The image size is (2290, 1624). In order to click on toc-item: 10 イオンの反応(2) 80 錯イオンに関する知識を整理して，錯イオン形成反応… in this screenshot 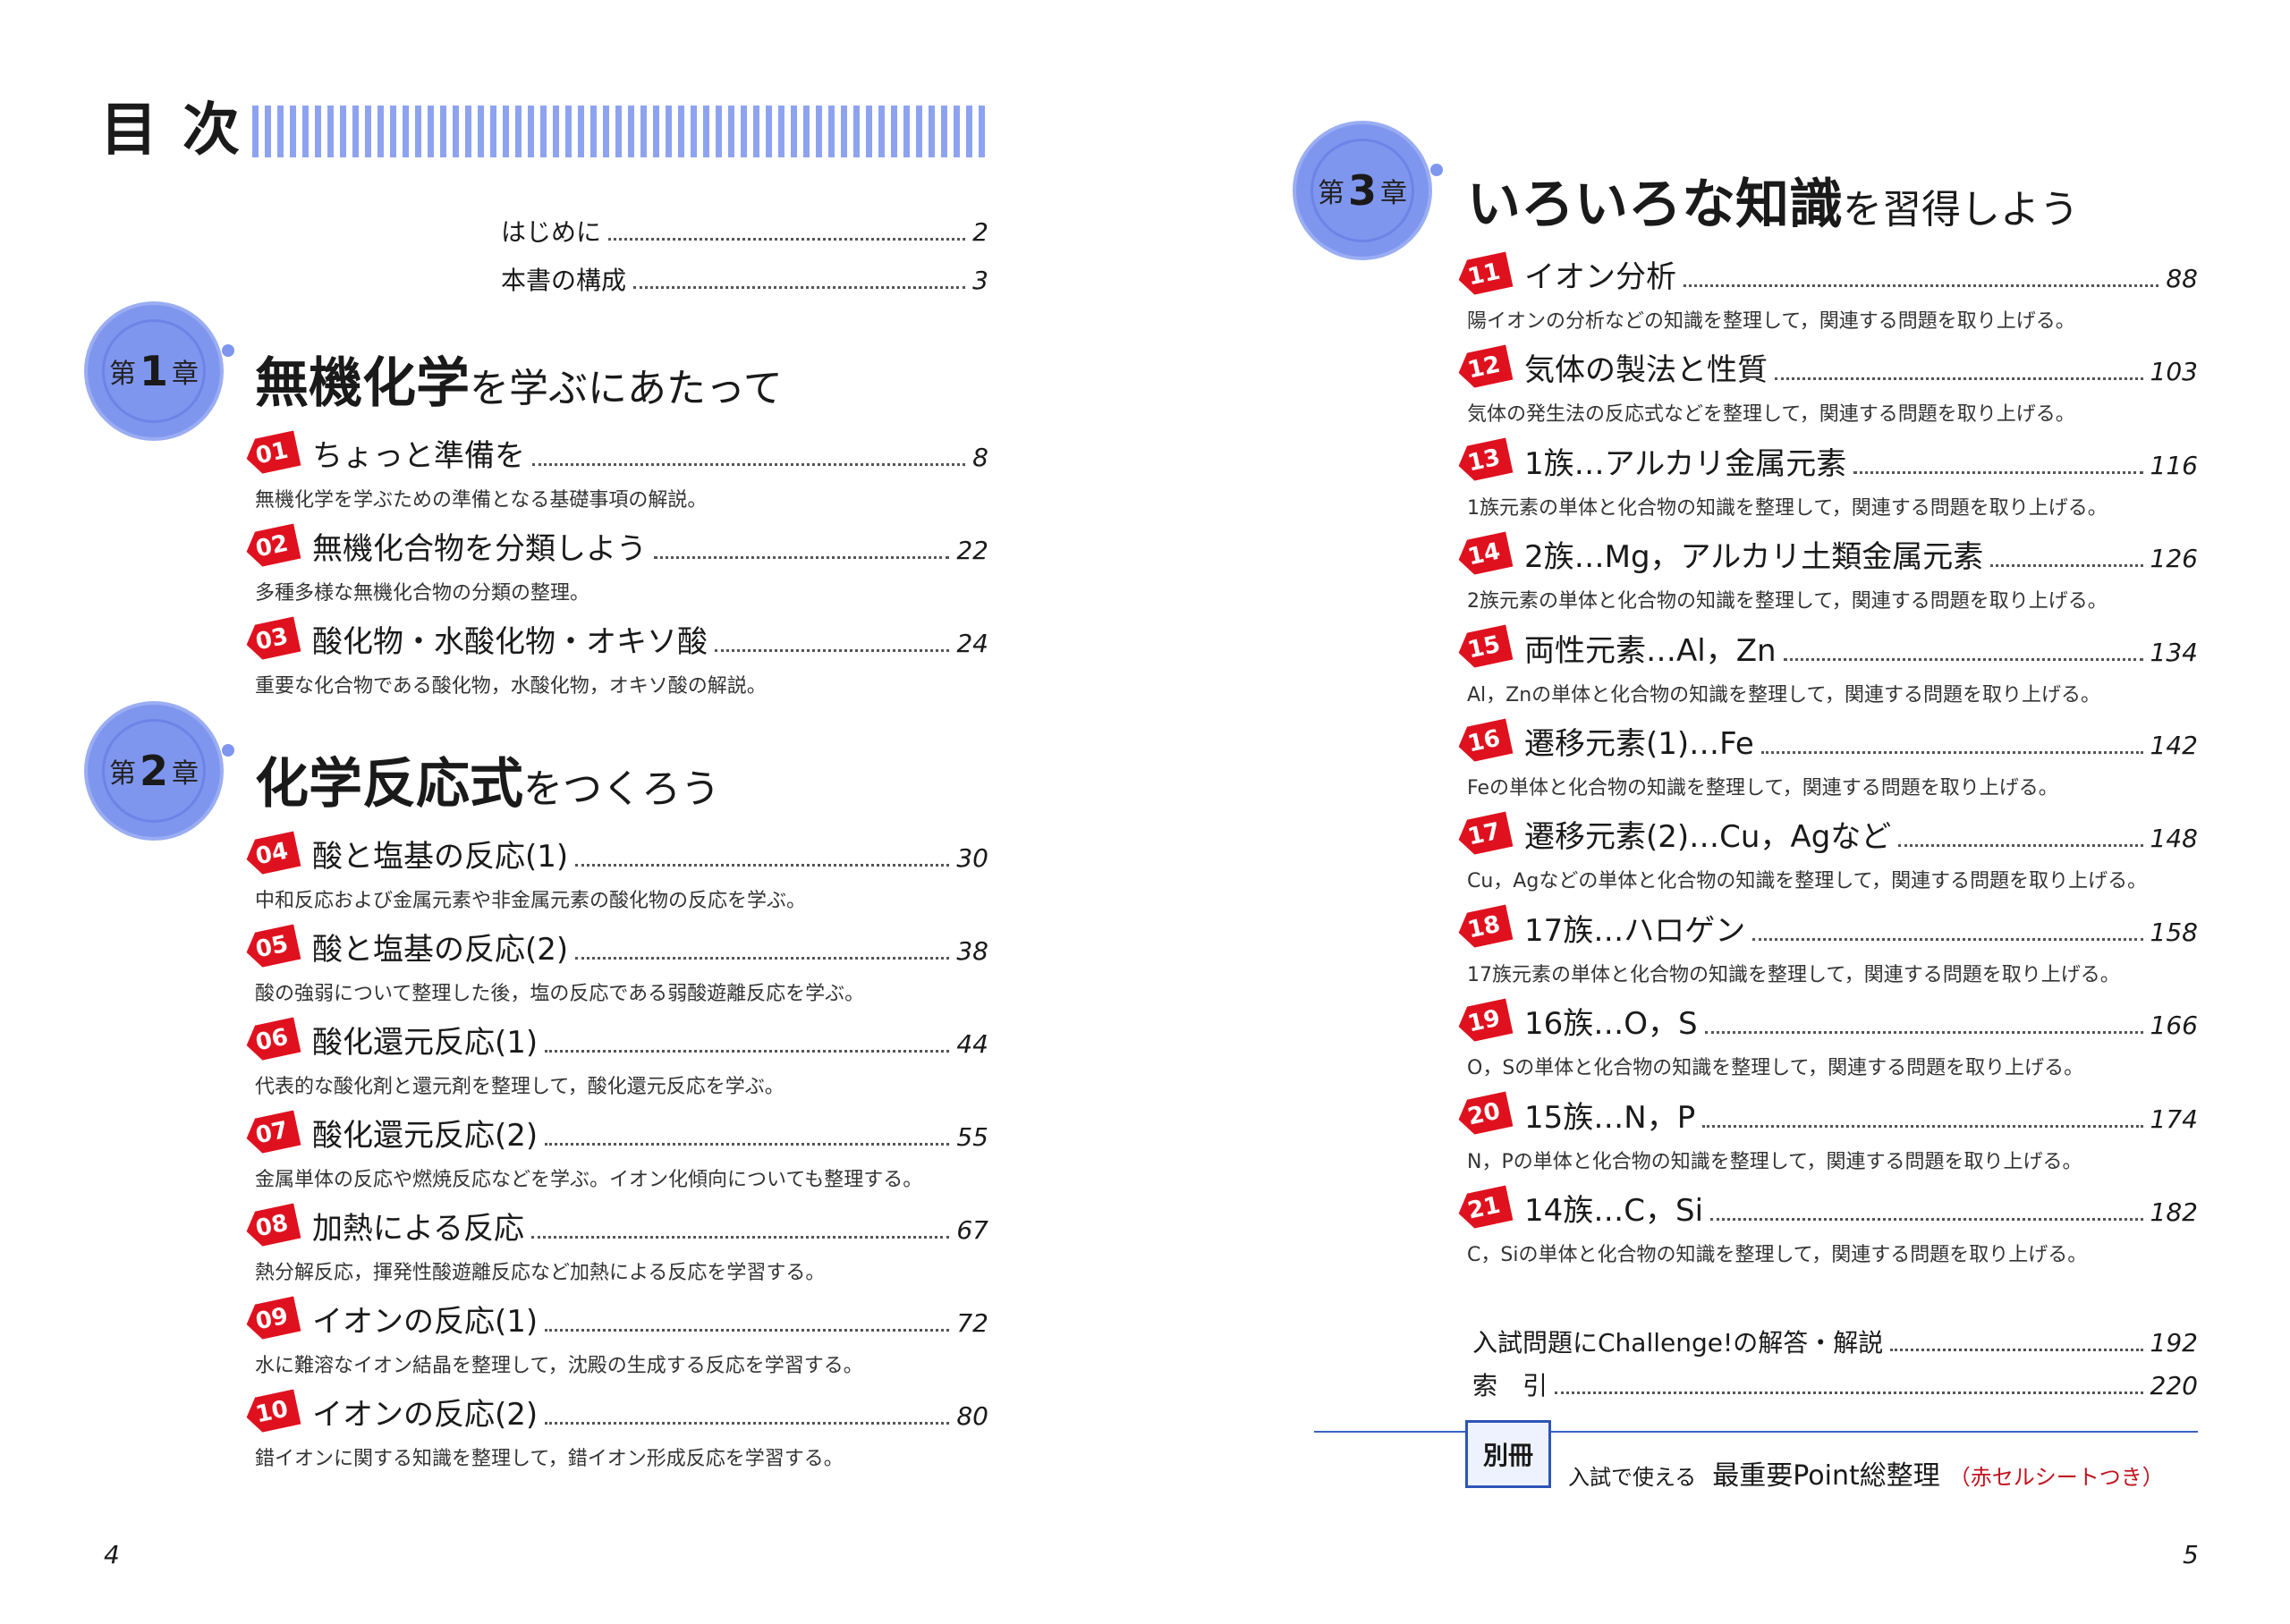, I will do `click(617, 1431)`.